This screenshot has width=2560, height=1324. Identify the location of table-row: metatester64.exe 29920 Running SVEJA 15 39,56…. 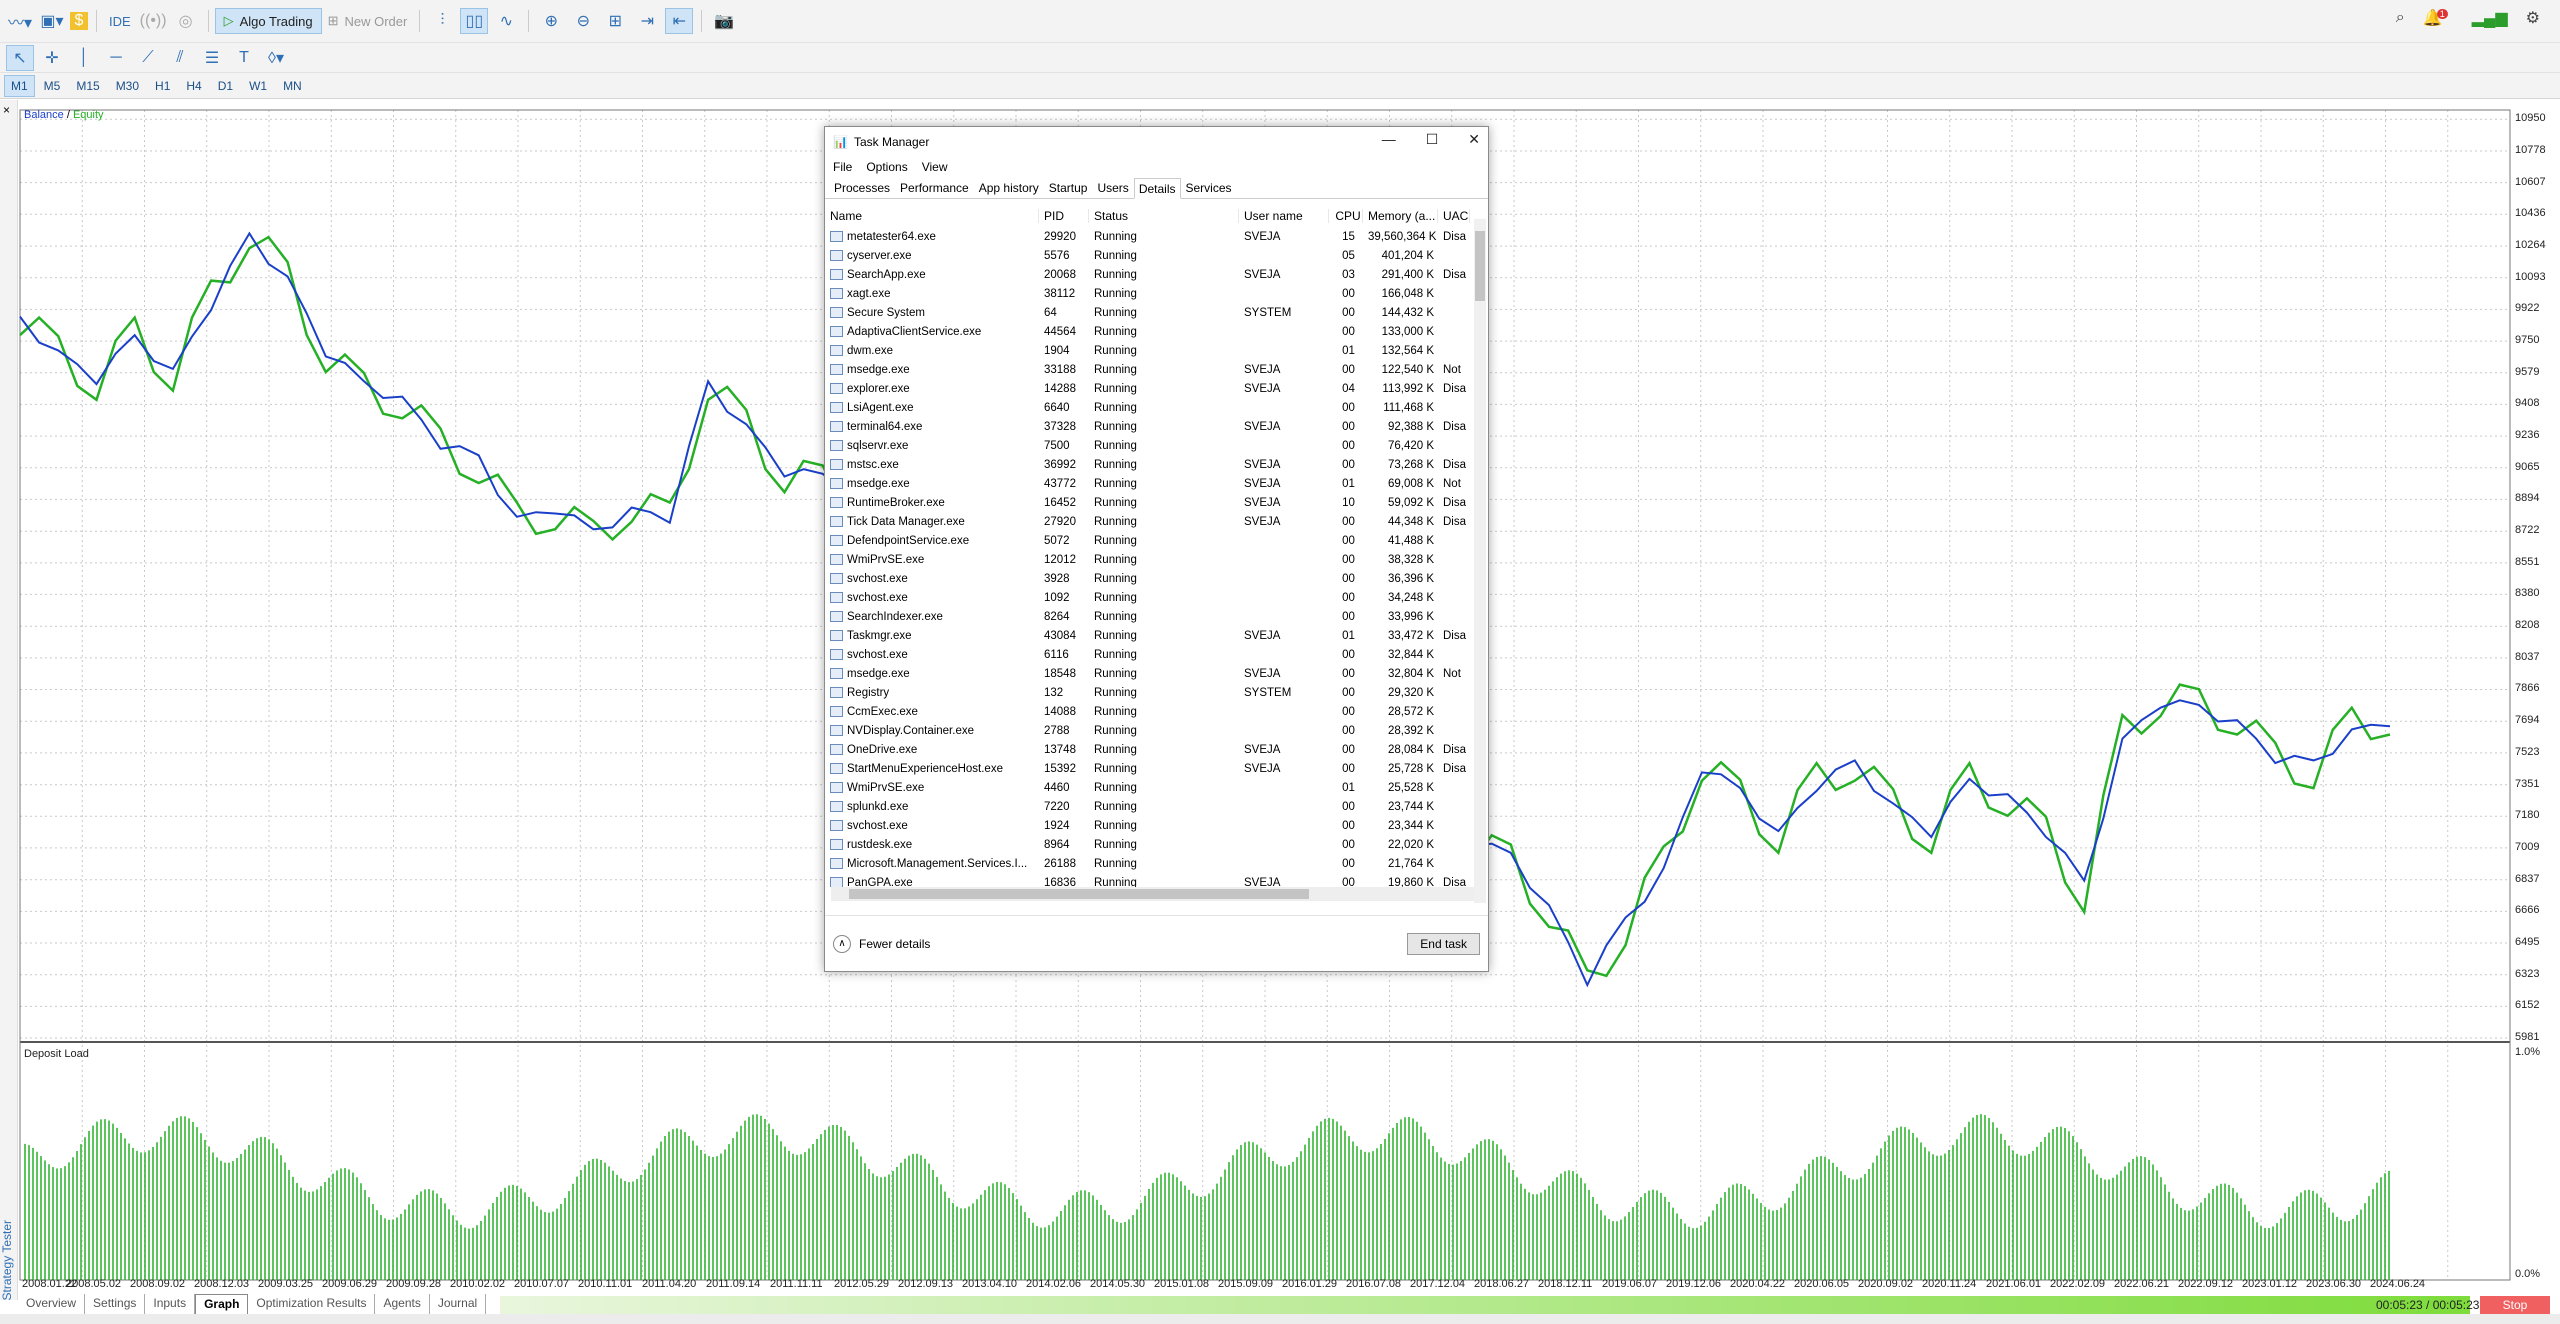
(1156, 236).